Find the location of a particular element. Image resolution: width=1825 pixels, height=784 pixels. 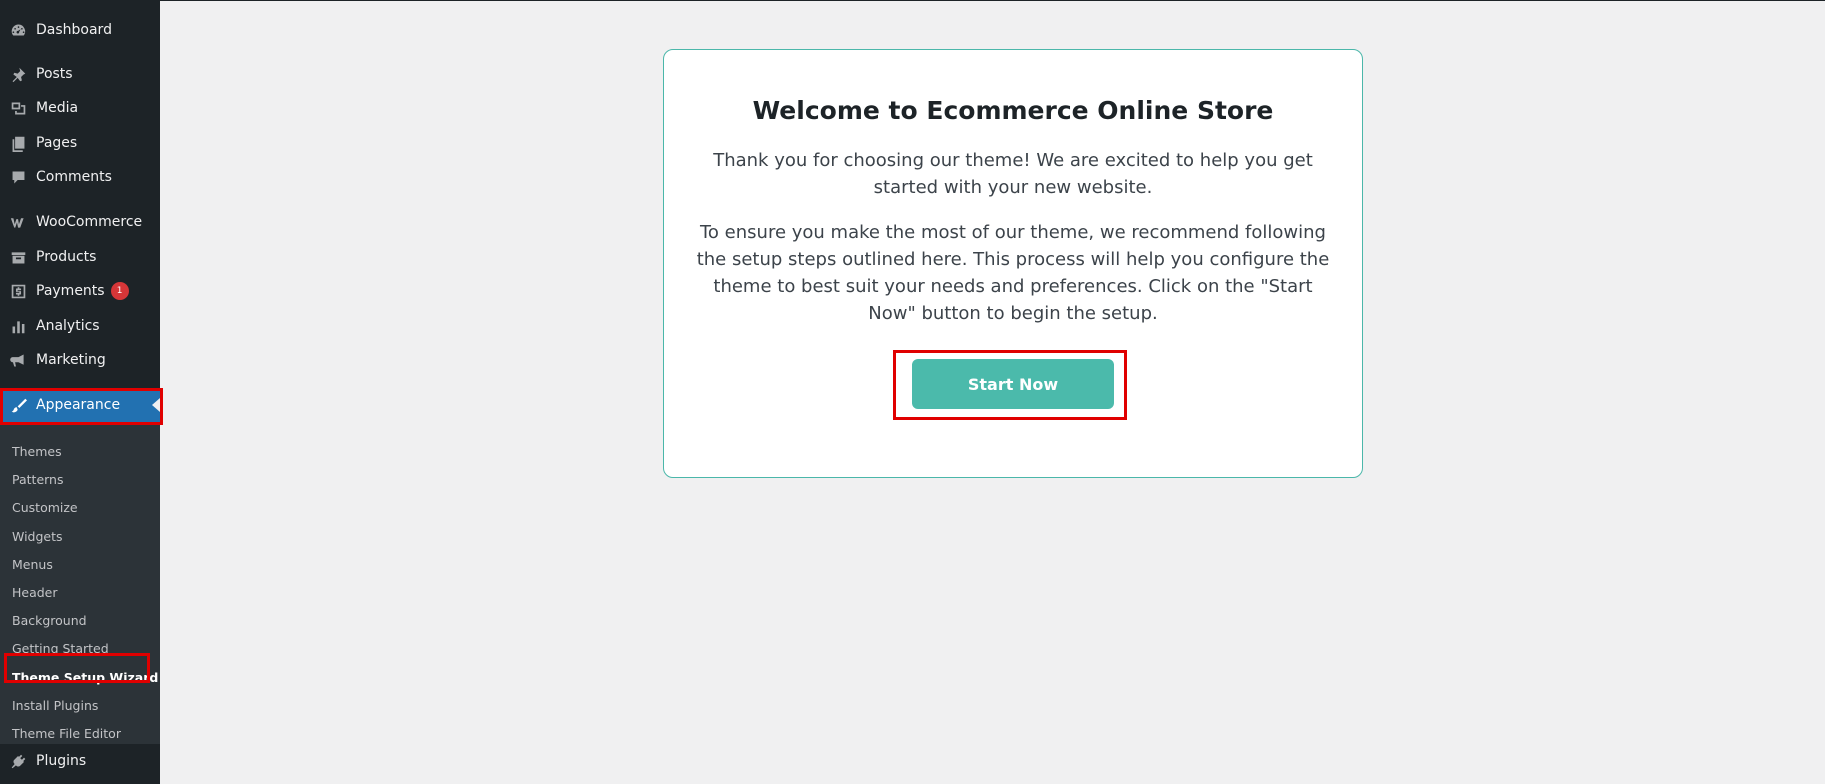

menu-label: WooCommerce is located at coordinates (89, 222).